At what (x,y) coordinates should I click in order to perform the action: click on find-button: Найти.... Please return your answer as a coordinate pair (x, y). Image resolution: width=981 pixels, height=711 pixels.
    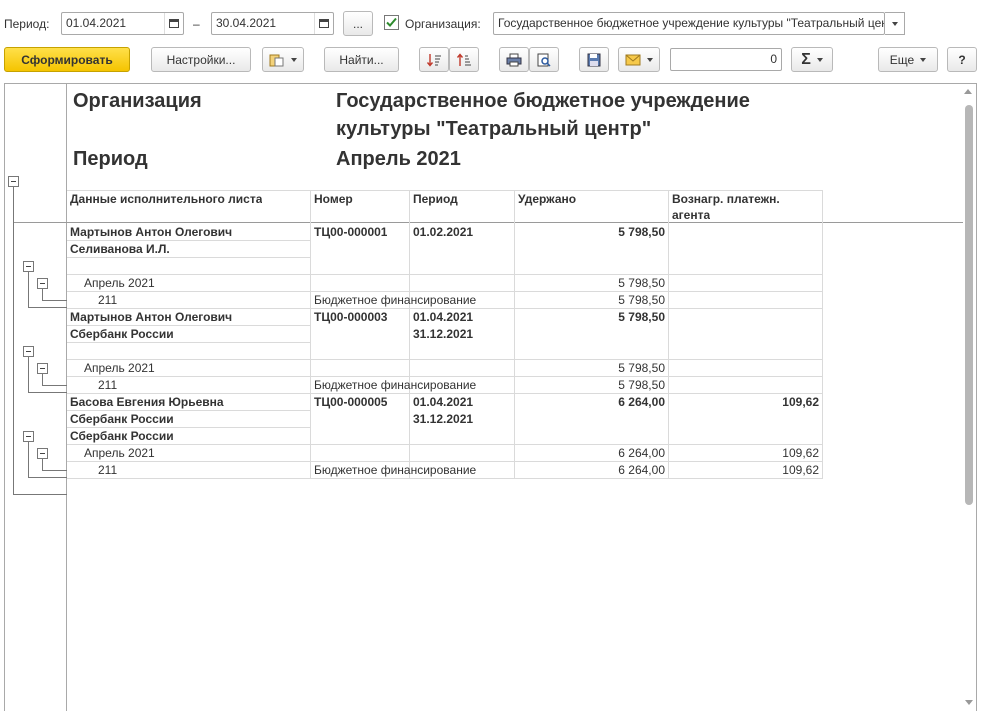
    Looking at the image, I should click on (361, 59).